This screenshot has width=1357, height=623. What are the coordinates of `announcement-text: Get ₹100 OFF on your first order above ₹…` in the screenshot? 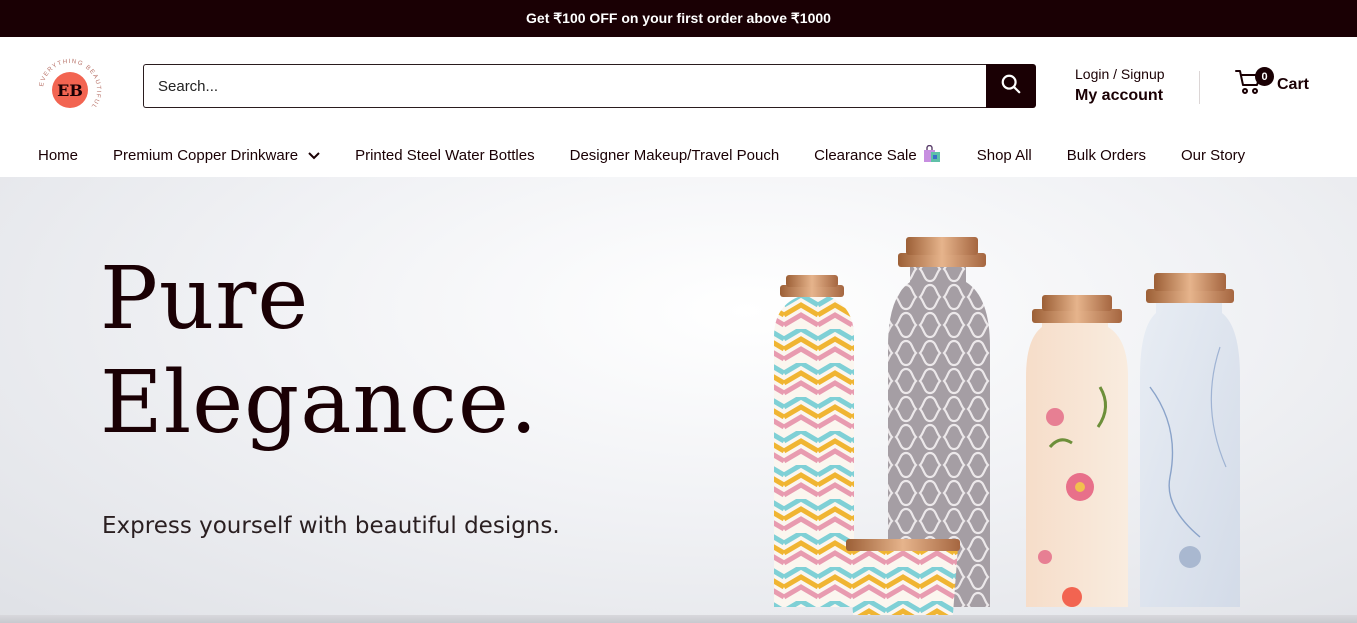 It's located at (678, 18).